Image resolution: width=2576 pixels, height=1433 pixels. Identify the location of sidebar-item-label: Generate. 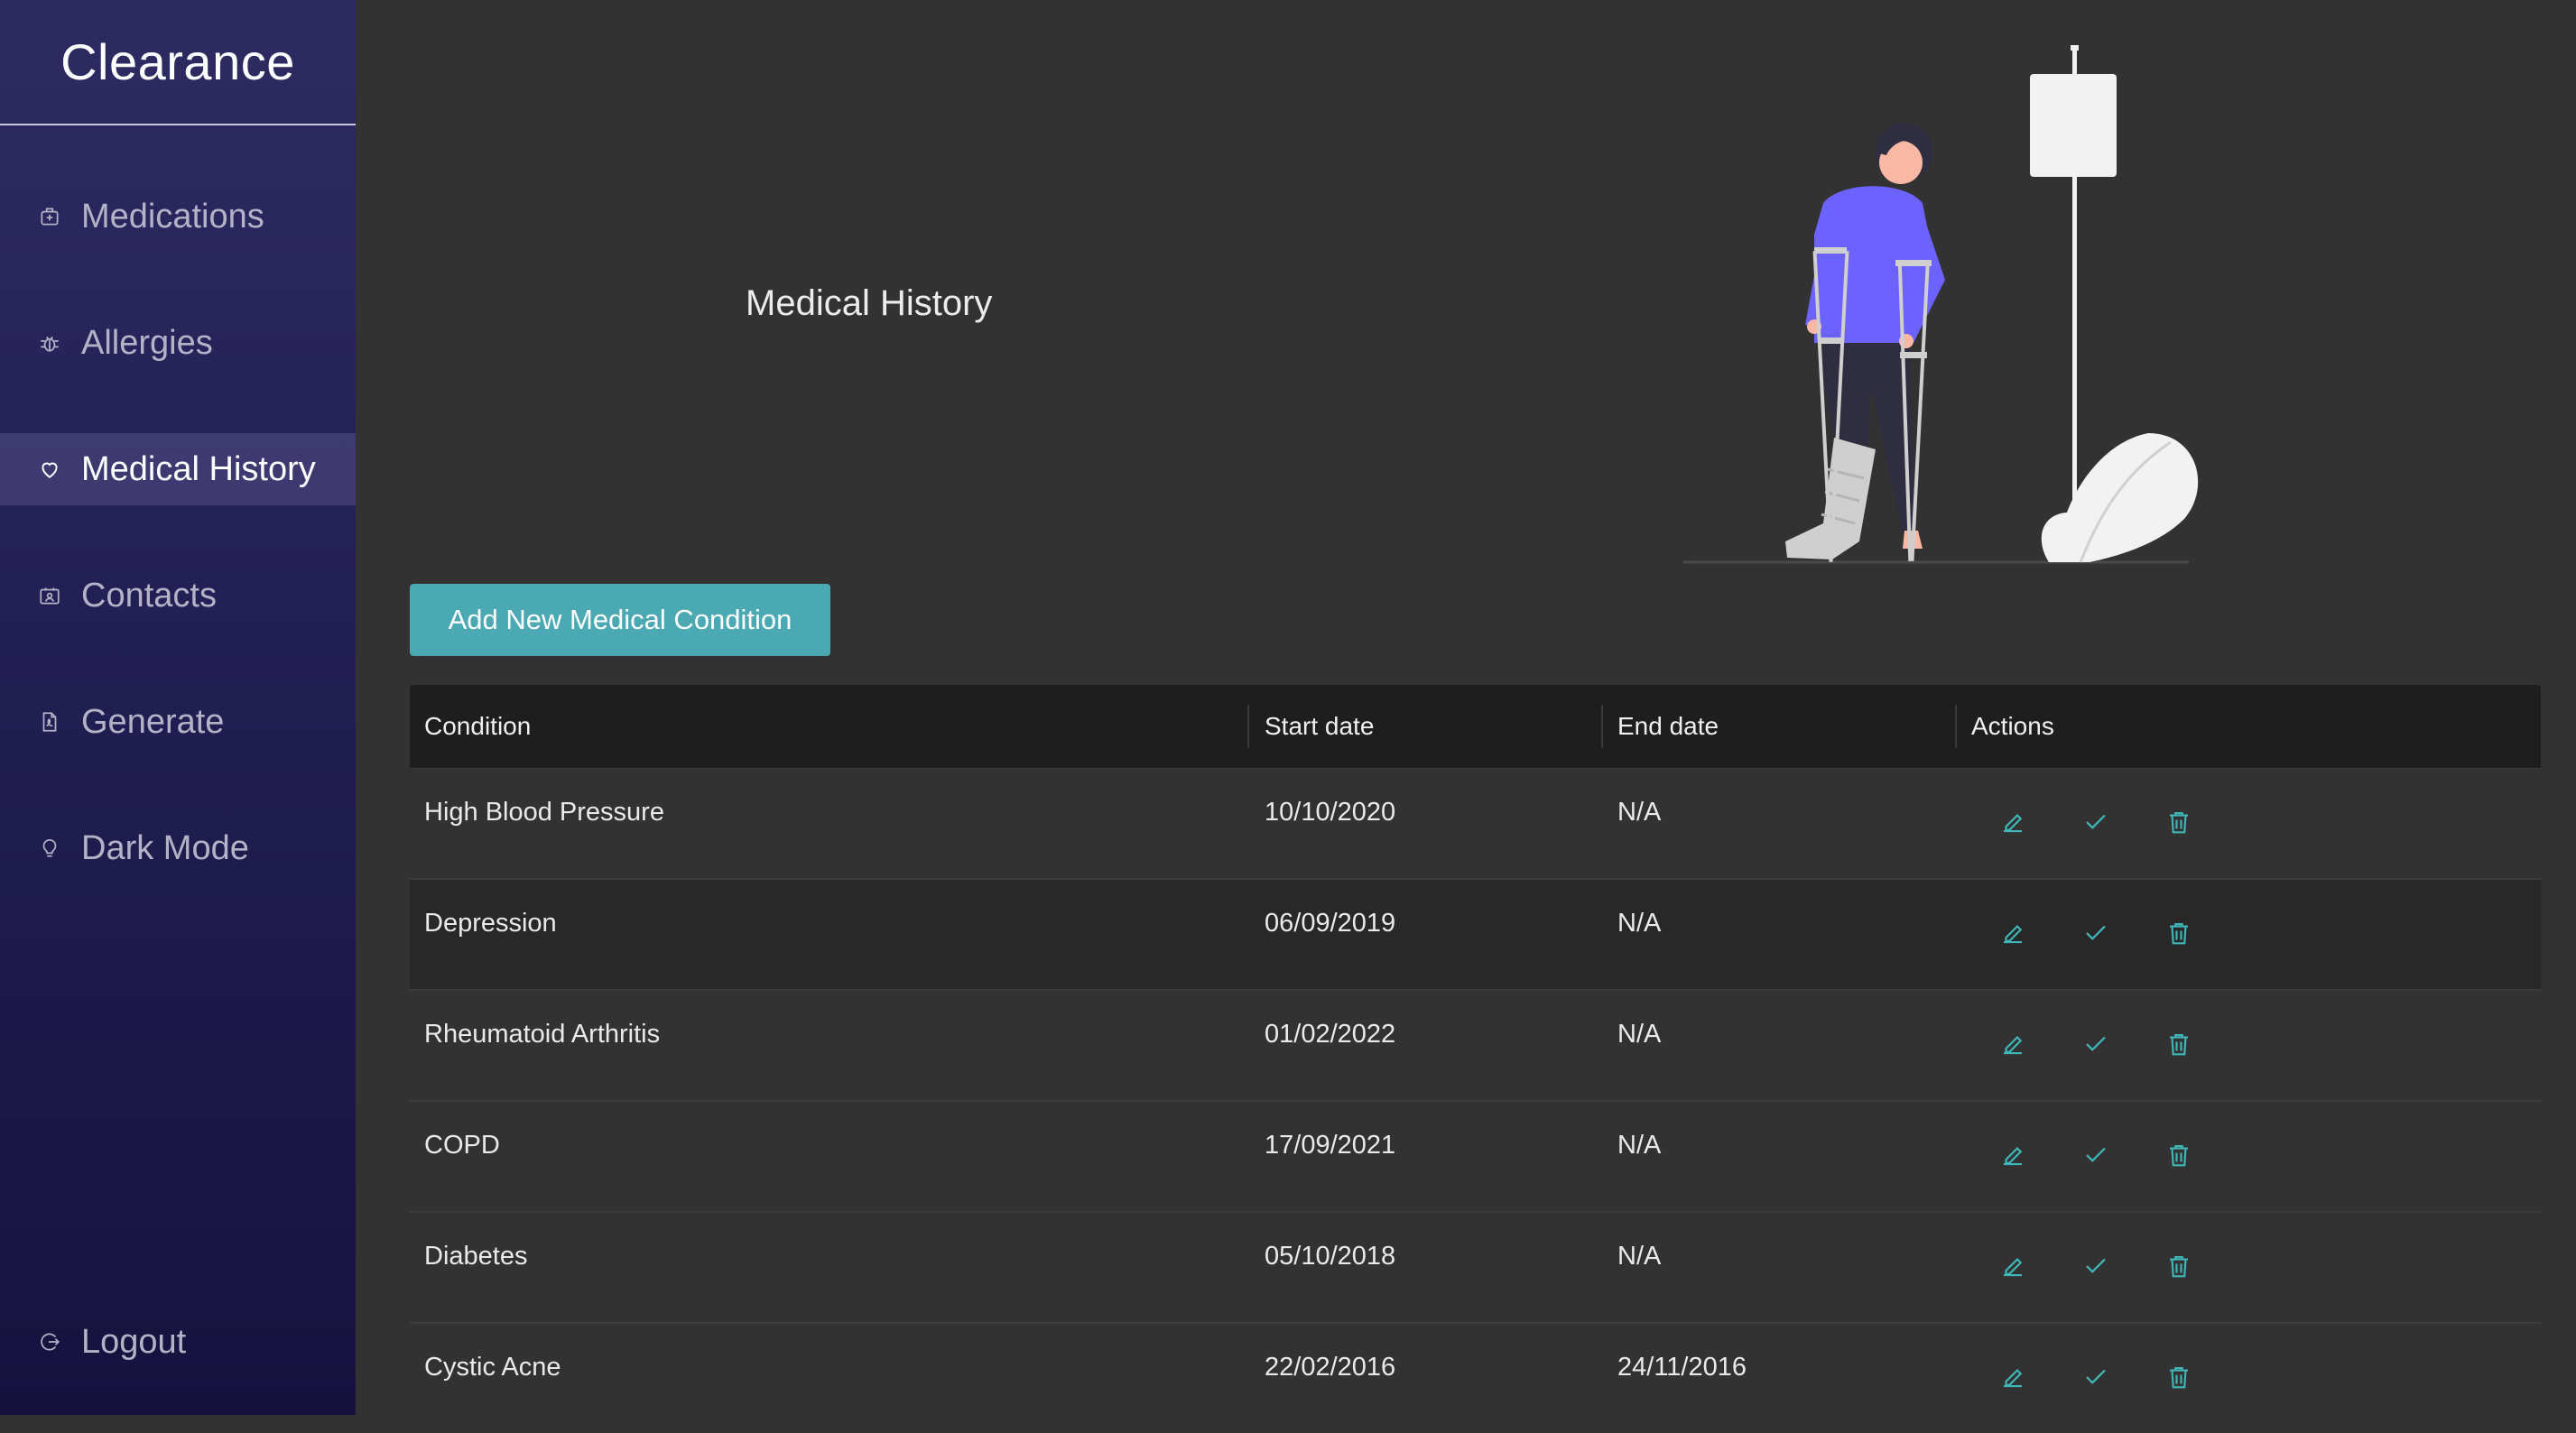
(153, 721).